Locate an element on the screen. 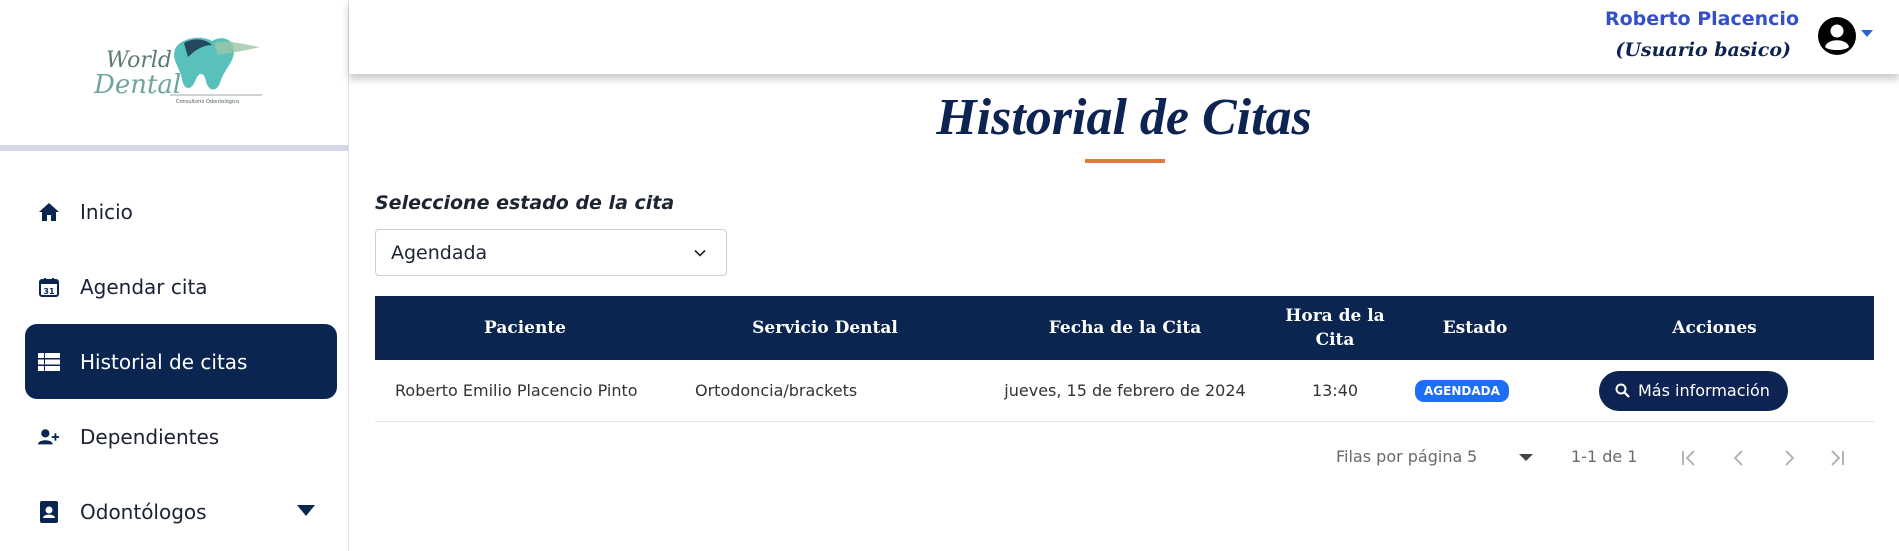 Image resolution: width=1899 pixels, height=551 pixels. first-page-icon is located at coordinates (1689, 458).